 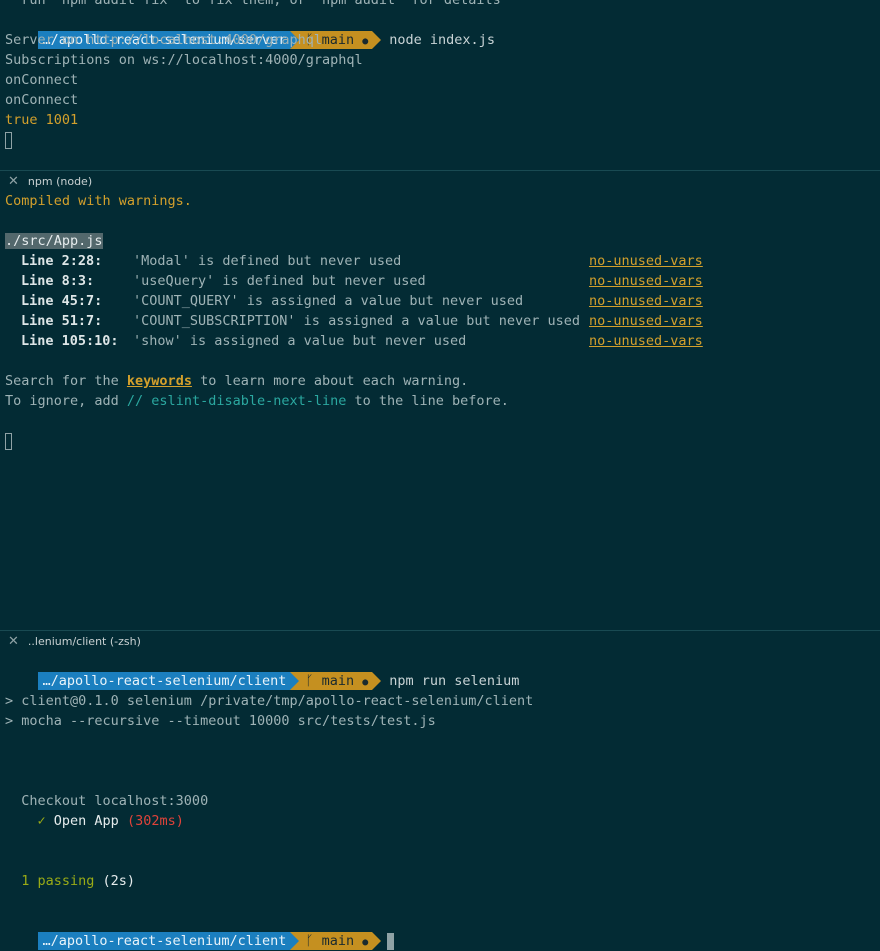 I want to click on warning-location: Line 105:10:, so click(x=70, y=341).